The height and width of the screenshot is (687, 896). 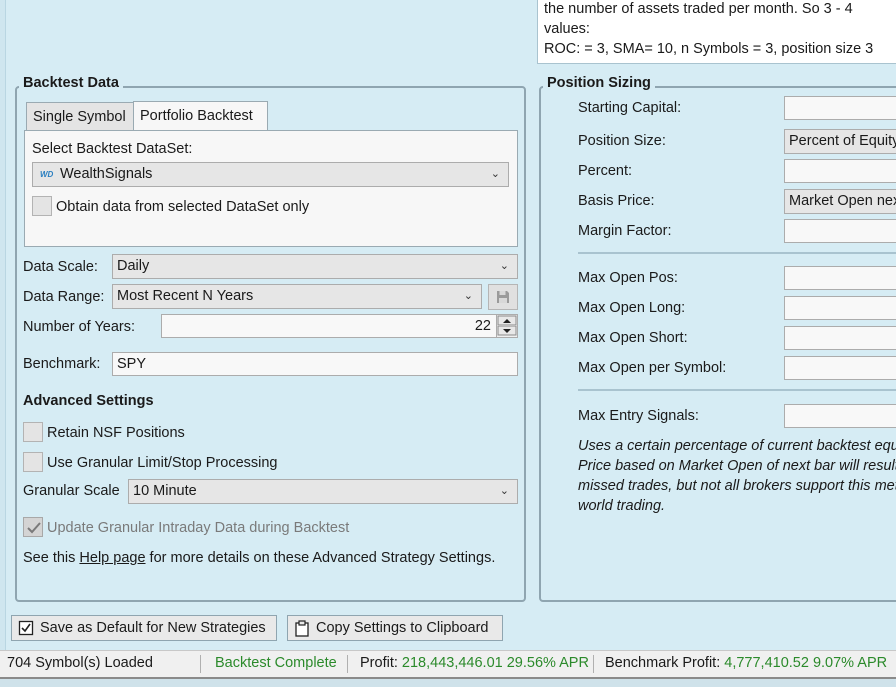 I want to click on data-scale-select: Daily ⌄, so click(x=315, y=266).